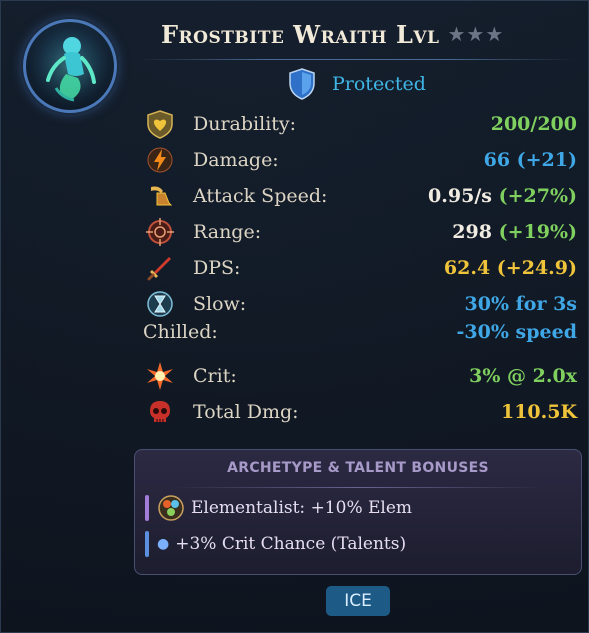  What do you see at coordinates (160, 196) in the screenshot?
I see `winged-boot-icon` at bounding box center [160, 196].